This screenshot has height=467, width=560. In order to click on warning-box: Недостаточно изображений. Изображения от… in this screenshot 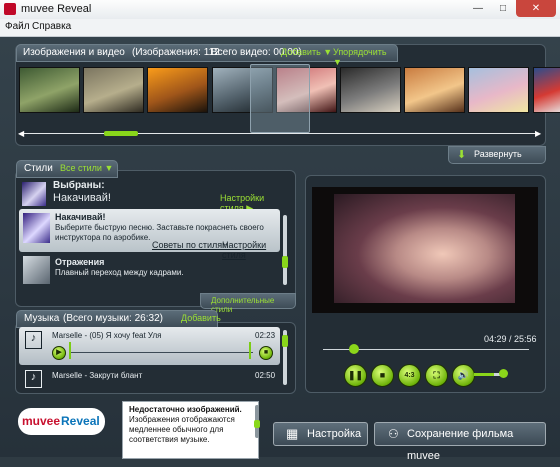, I will do `click(190, 430)`.